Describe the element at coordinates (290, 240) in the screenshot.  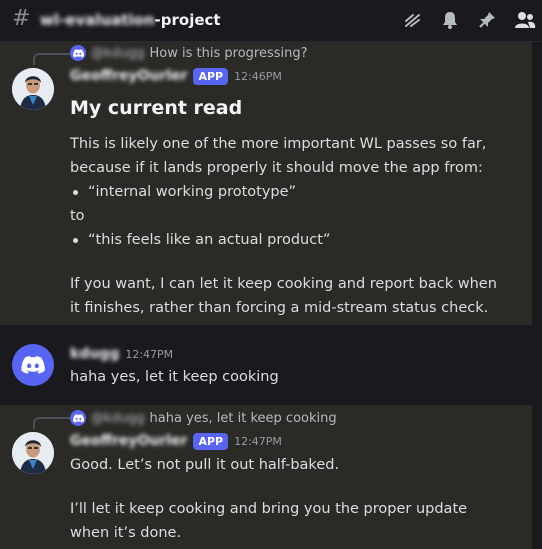
I see `bullet-item: “this feels like an actual product”` at that location.